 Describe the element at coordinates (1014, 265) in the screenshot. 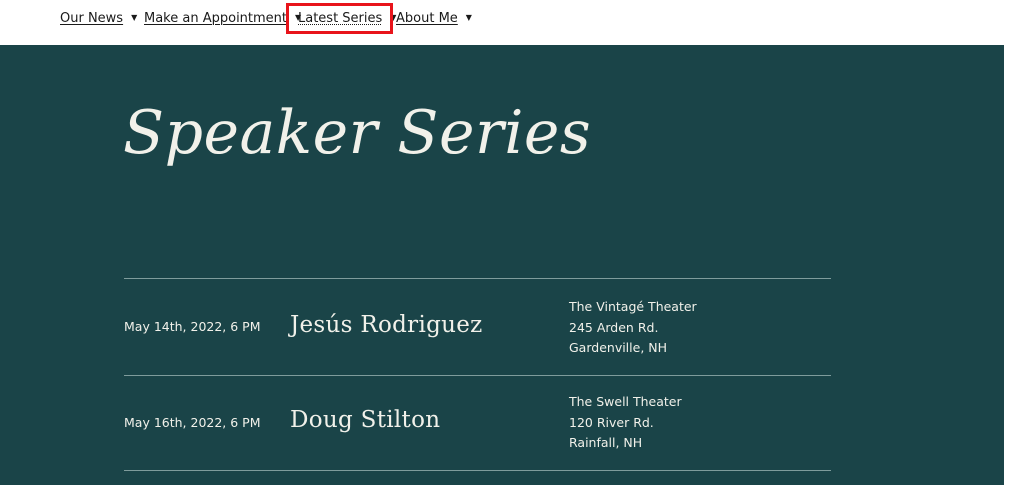

I see `page-margin` at that location.